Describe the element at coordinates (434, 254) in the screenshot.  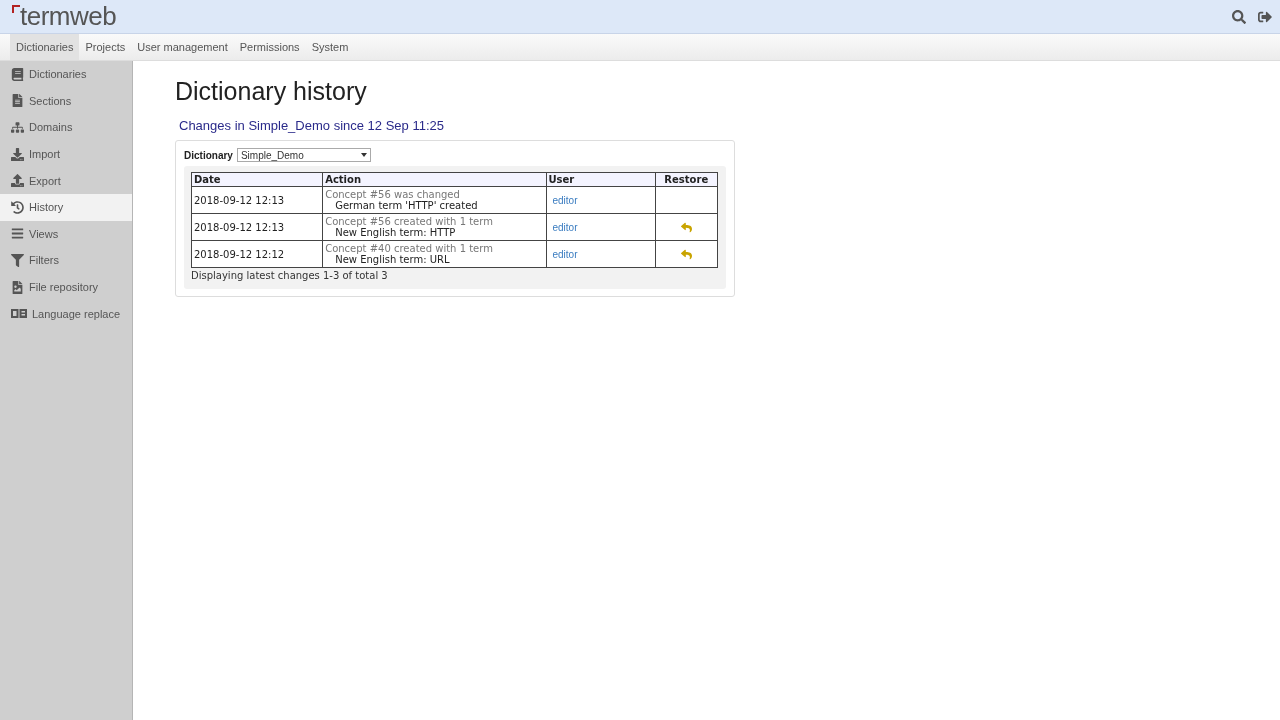
I see `action-cell: Concept #40 created with 1 term New English term: URL` at that location.